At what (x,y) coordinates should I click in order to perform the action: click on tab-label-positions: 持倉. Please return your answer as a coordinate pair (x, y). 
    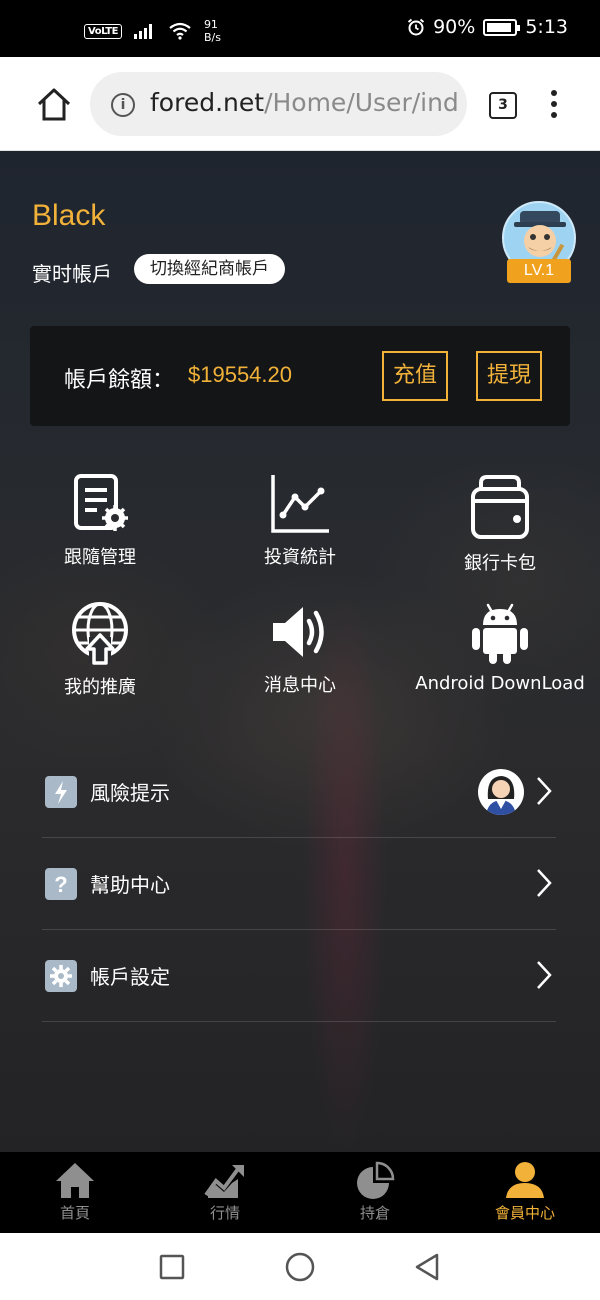
    Looking at the image, I should click on (374, 1213).